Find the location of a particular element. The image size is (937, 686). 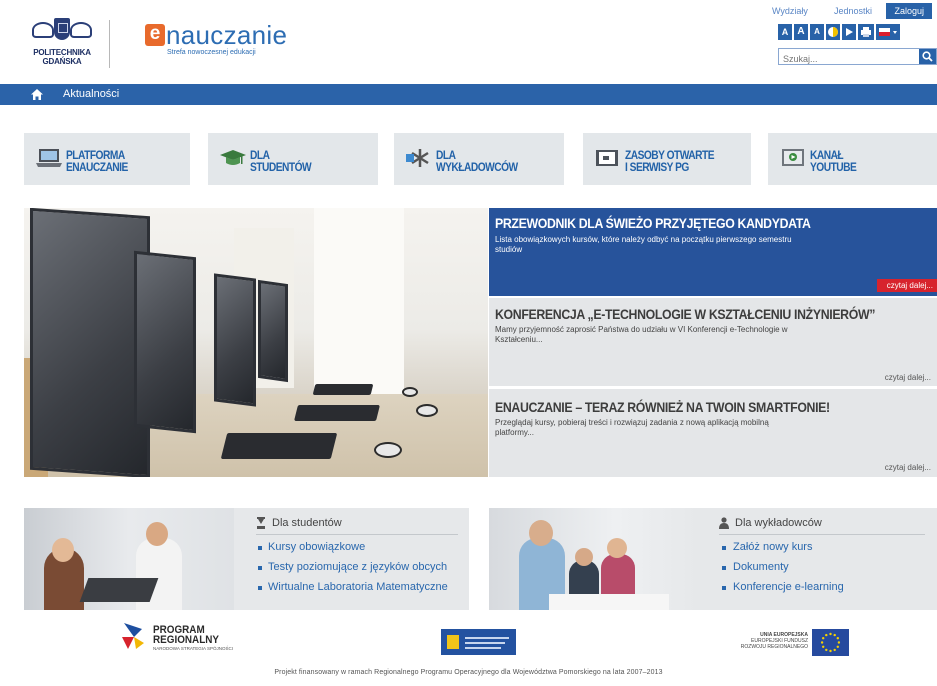

link-mandatory-courses: Kursy obowiązkowe is located at coordinates (316, 547).